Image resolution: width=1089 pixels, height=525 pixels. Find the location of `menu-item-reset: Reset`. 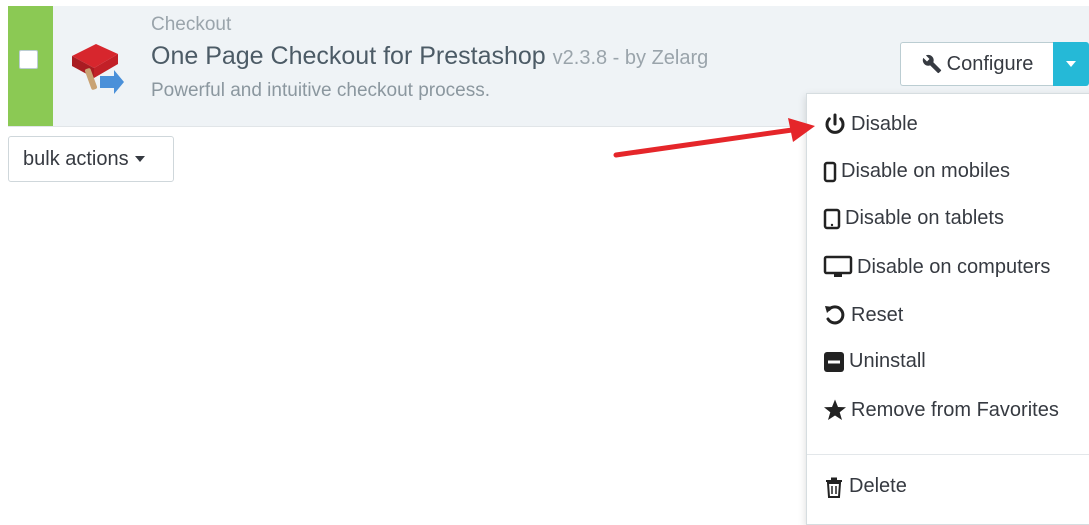

menu-item-reset: Reset is located at coordinates (863, 315).